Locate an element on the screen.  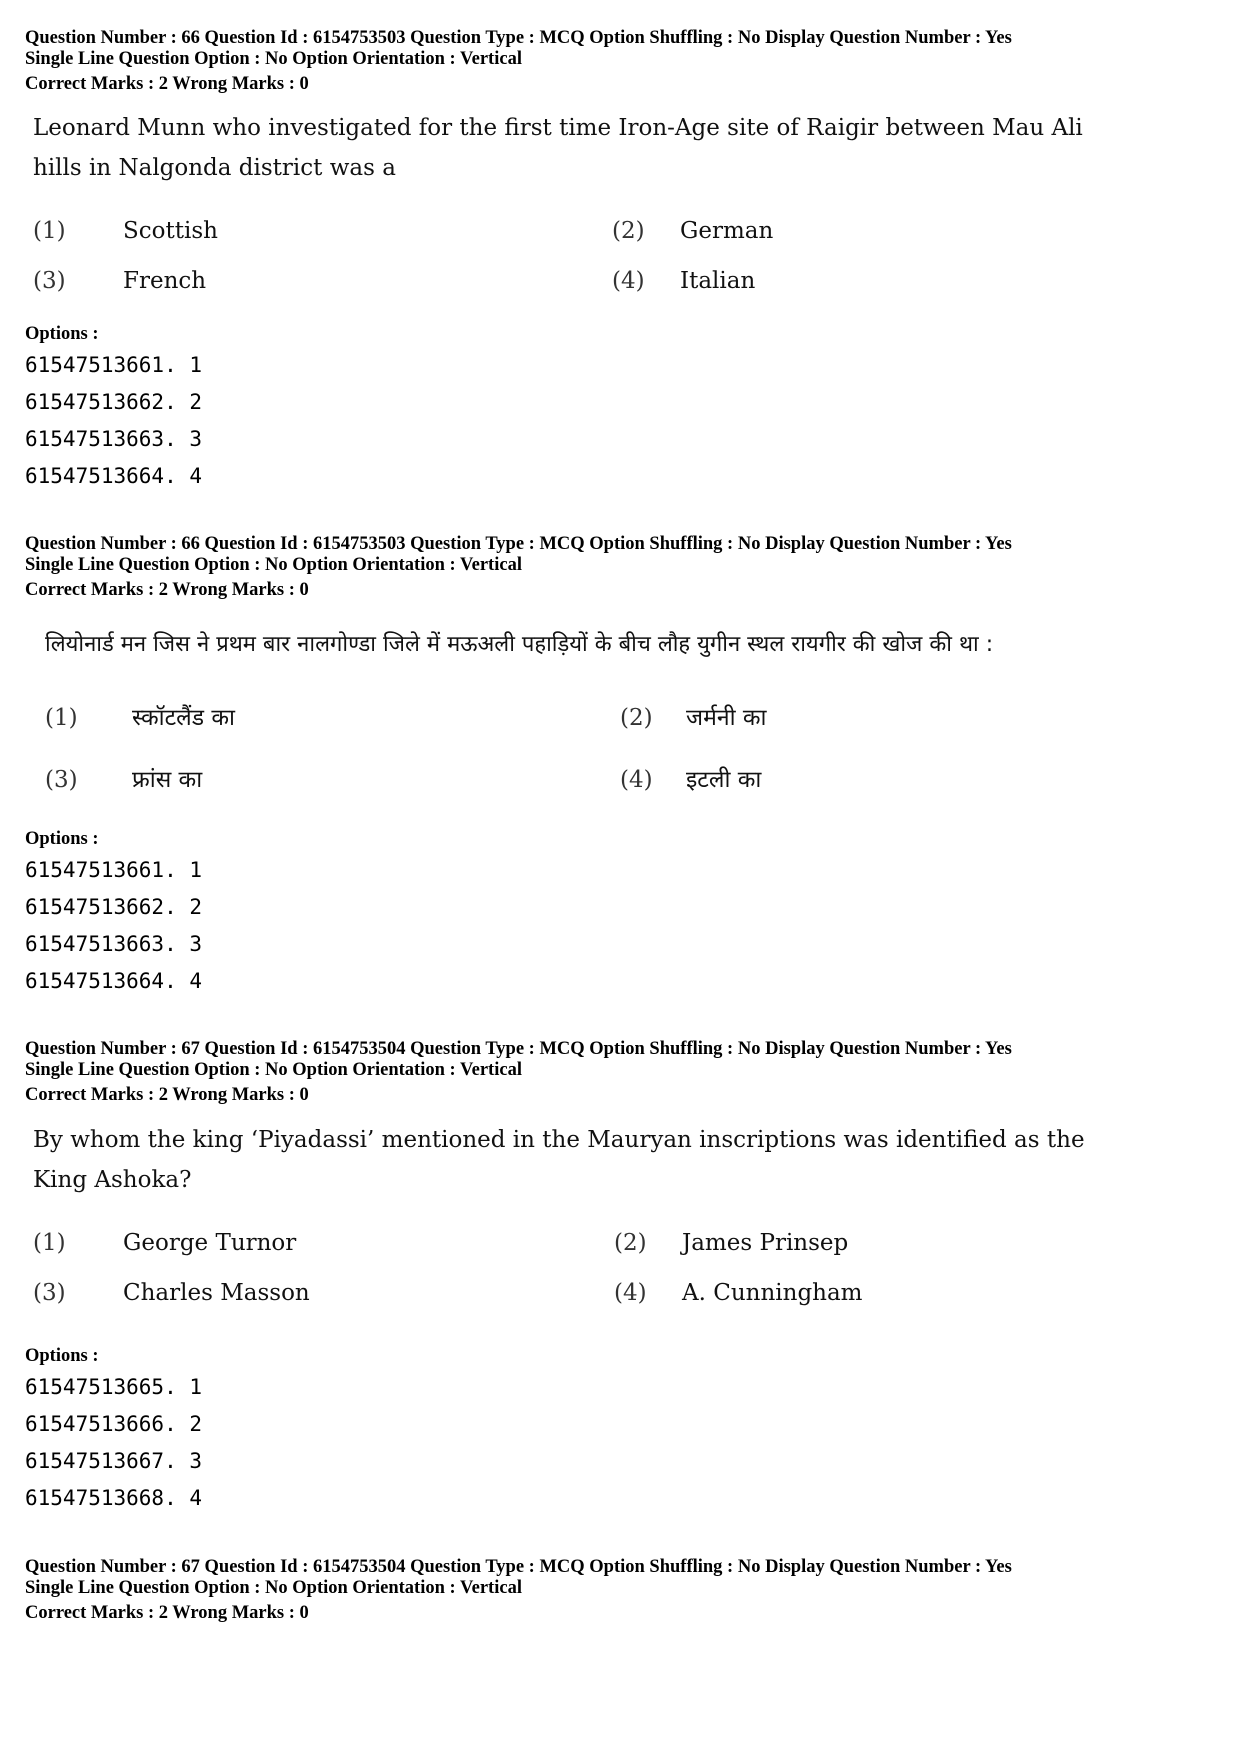
option-text: Charles Masson is located at coordinates (216, 1293).